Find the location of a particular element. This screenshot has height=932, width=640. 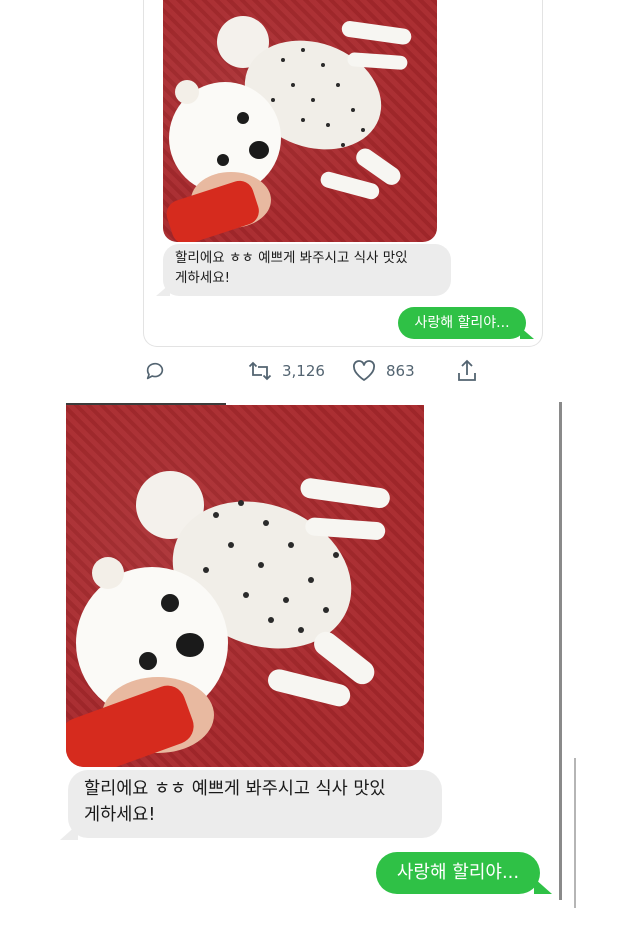

comment-bubble-icon is located at coordinates (155, 371).